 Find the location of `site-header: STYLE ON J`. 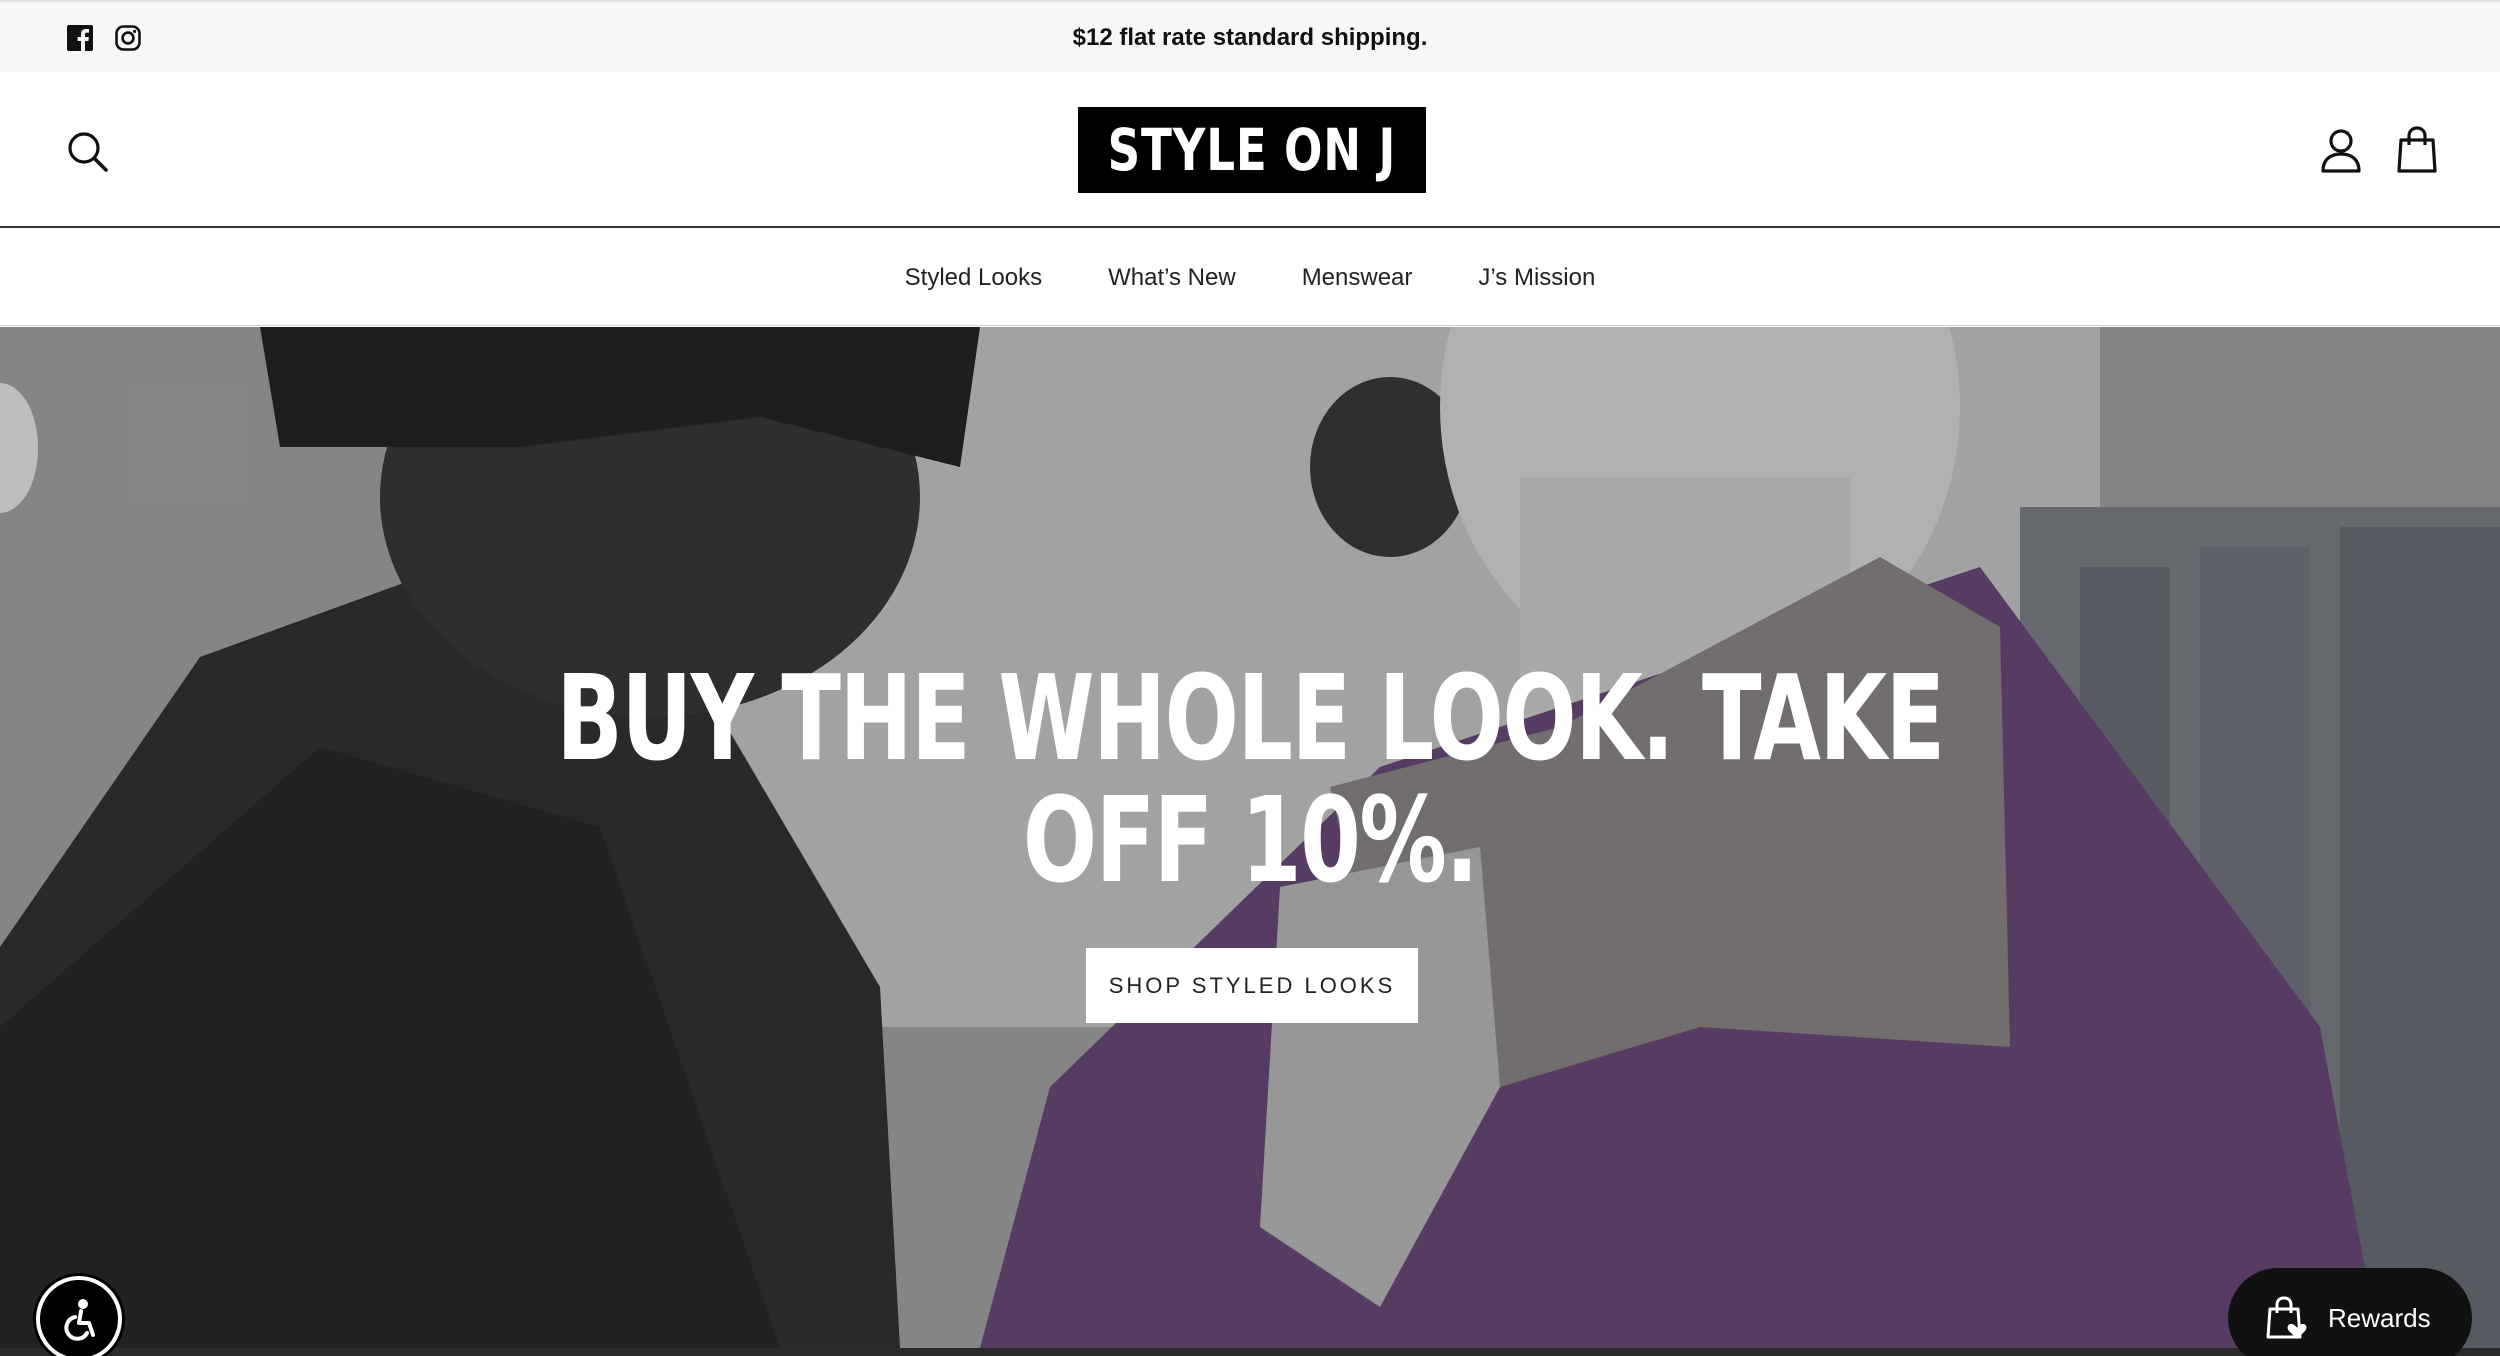

site-header: STYLE ON J is located at coordinates (1250, 150).